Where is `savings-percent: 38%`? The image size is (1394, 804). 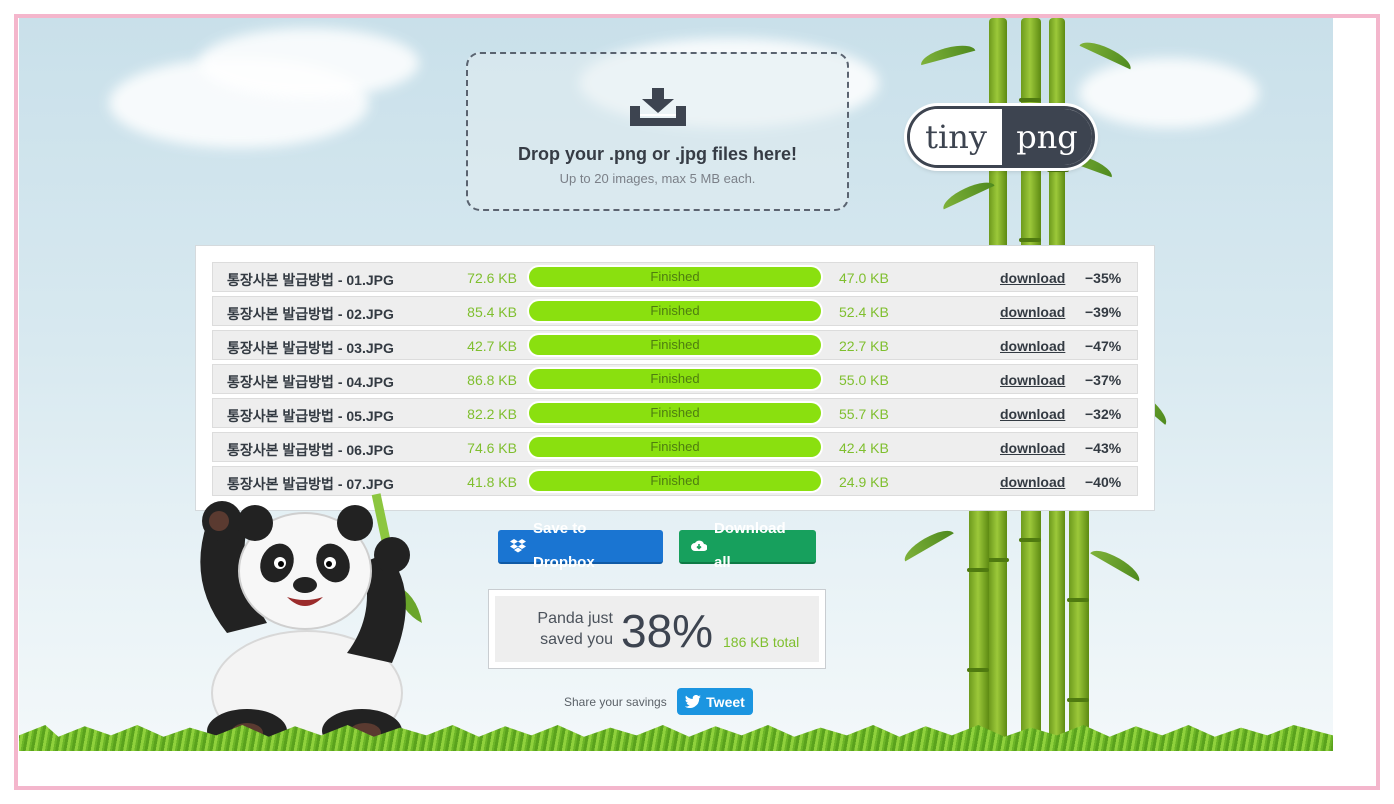
savings-percent: 38% is located at coordinates (667, 631).